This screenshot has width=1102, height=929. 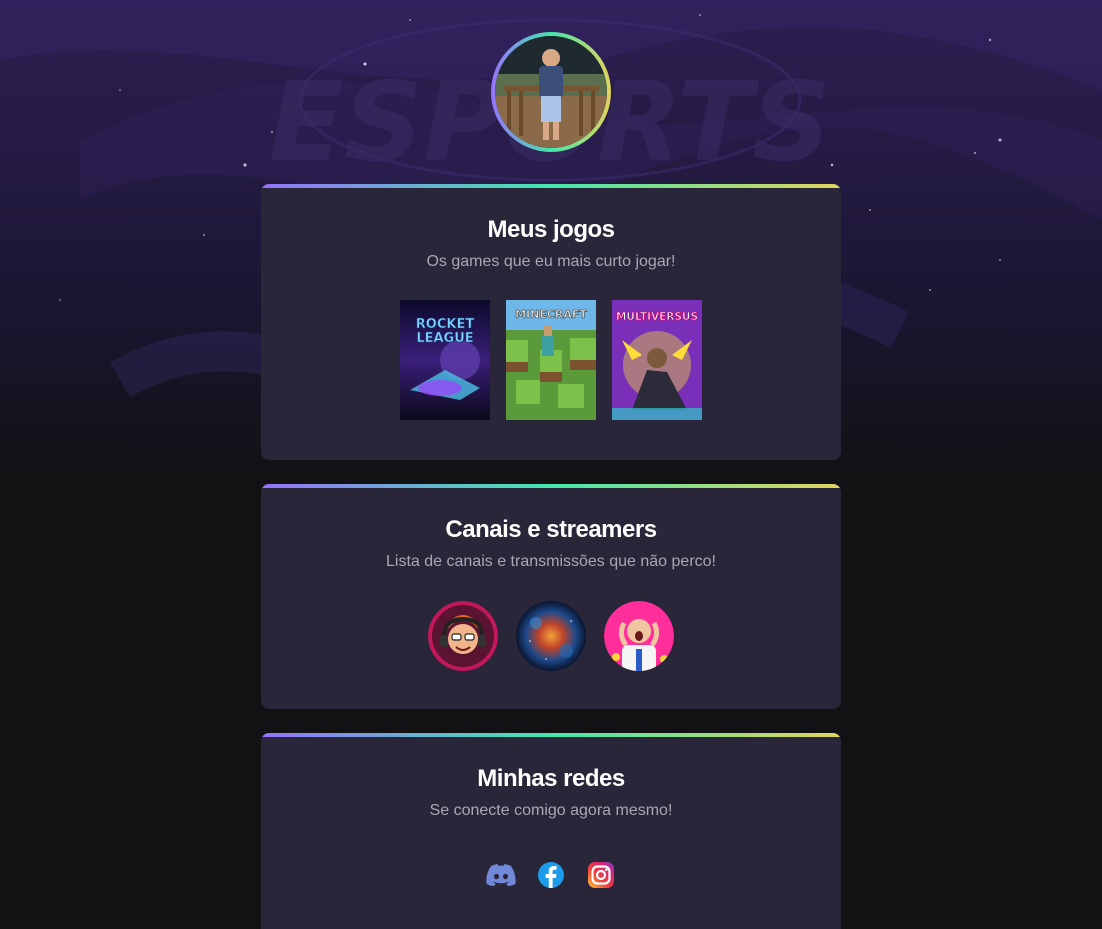 What do you see at coordinates (444, 338) in the screenshot?
I see `svg-text: LEAGUE` at bounding box center [444, 338].